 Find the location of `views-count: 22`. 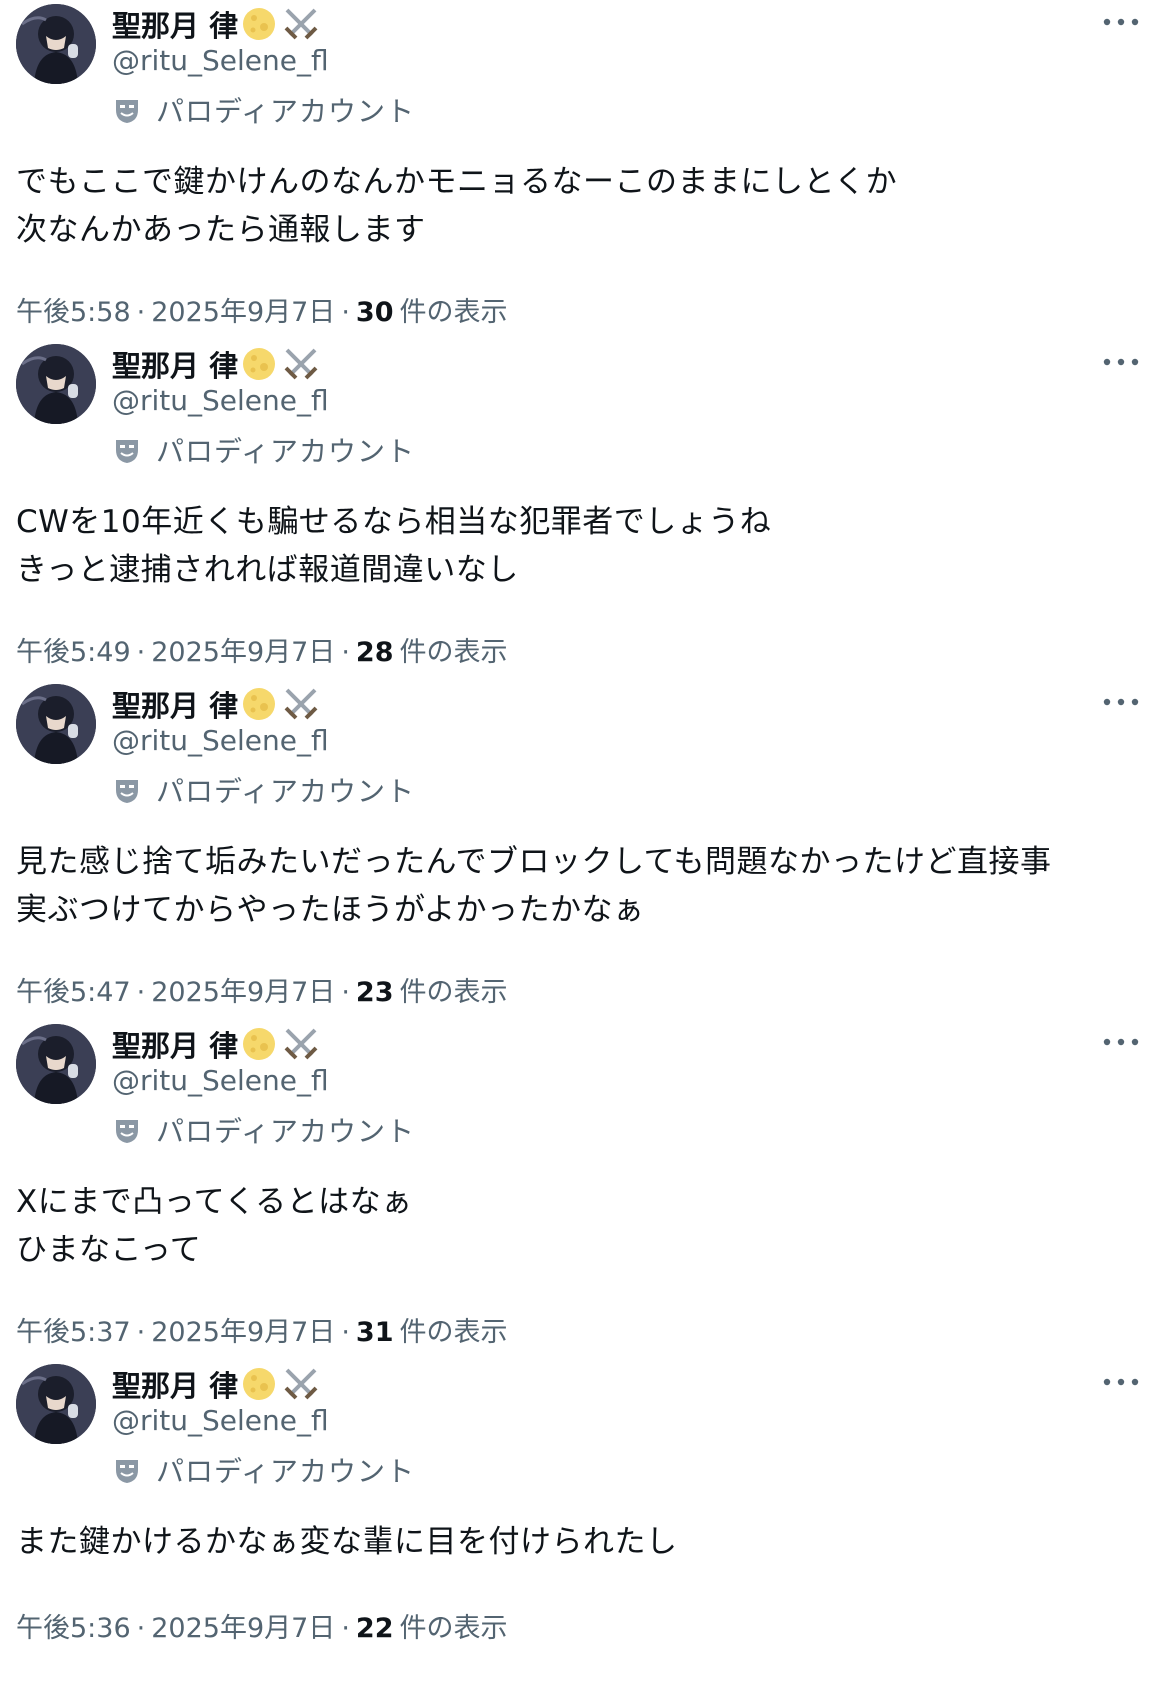

views-count: 22 is located at coordinates (375, 1628).